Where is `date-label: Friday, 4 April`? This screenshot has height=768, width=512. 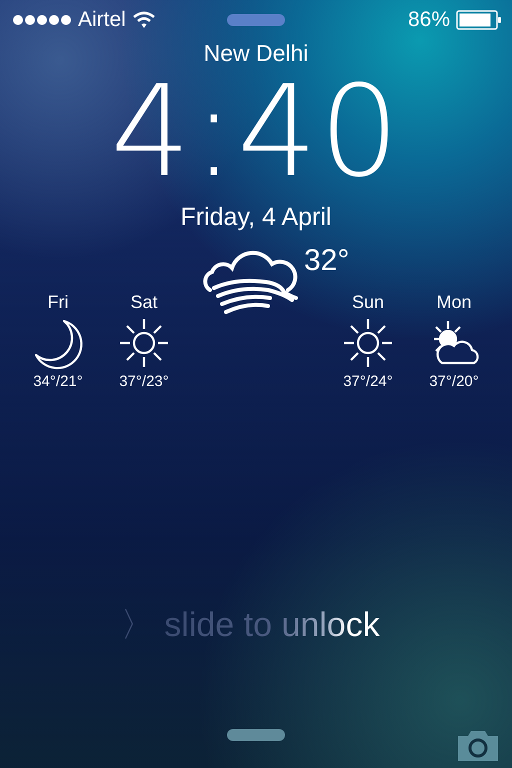 date-label: Friday, 4 April is located at coordinates (256, 217).